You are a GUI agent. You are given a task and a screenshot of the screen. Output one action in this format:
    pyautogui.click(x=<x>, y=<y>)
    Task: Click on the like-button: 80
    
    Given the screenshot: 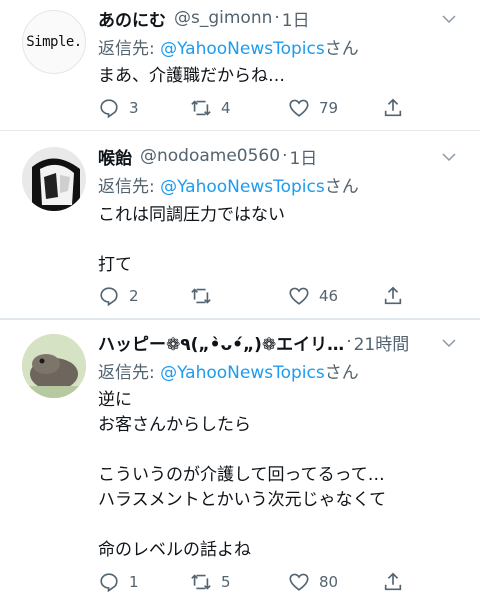 What is the action you would take?
    pyautogui.click(x=313, y=582)
    